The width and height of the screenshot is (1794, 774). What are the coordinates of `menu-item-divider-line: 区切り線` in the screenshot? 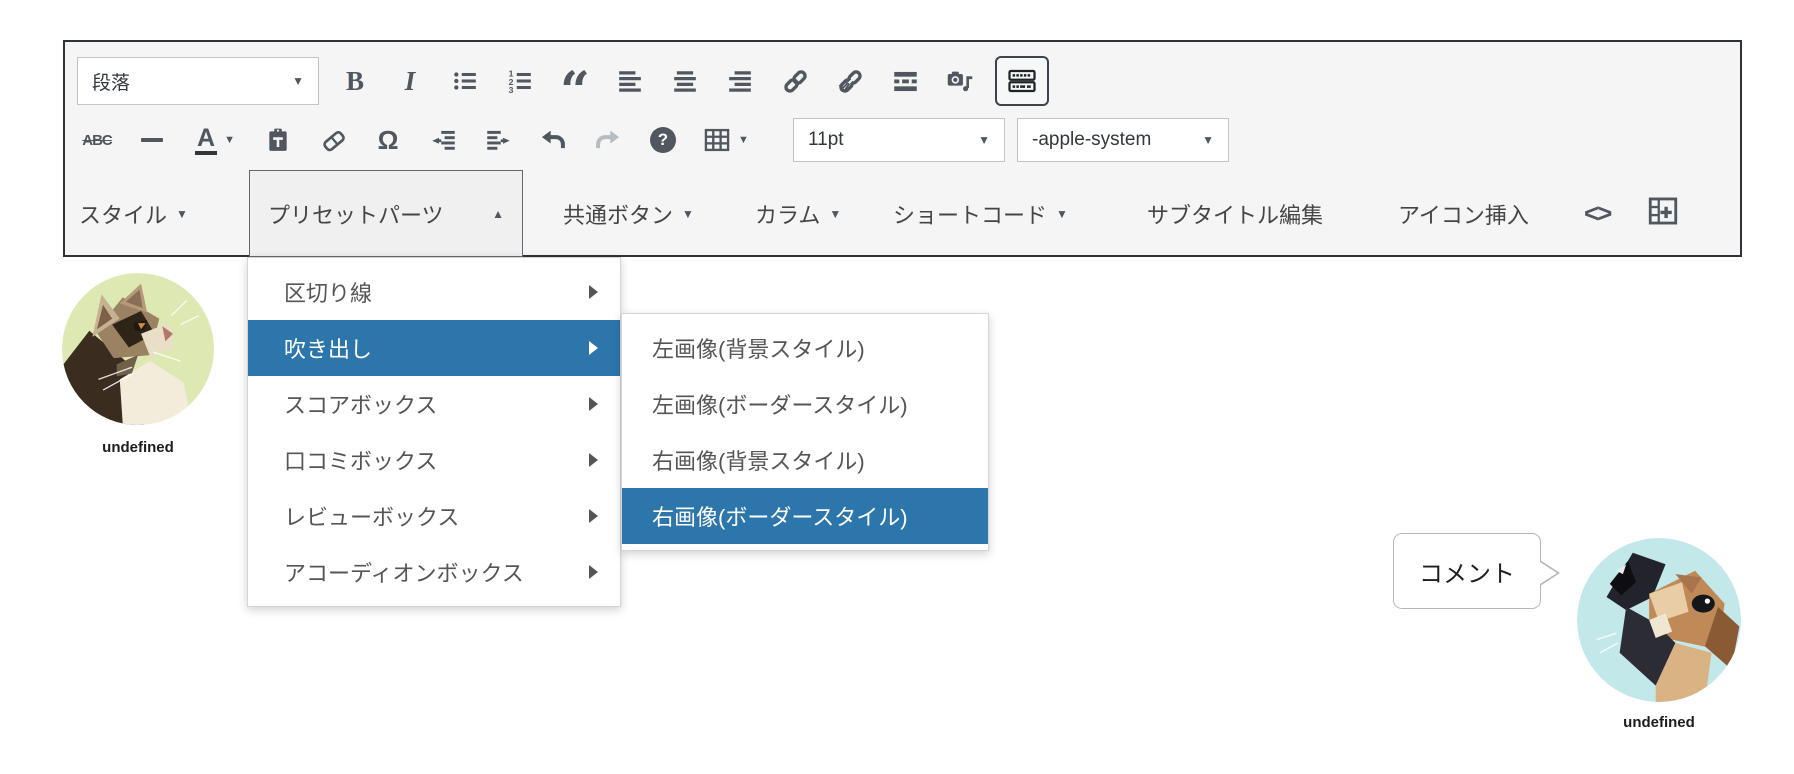 It's located at (434, 292).